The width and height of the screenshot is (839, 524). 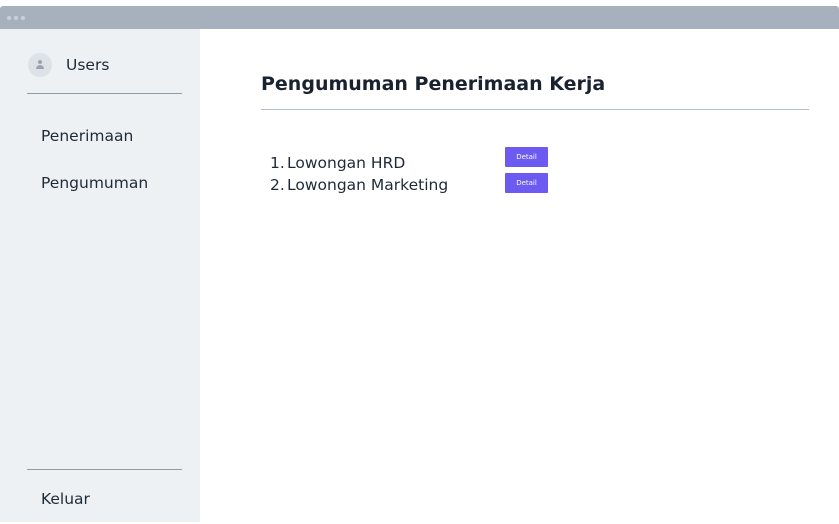 I want to click on window-titlebar, so click(x=419, y=17).